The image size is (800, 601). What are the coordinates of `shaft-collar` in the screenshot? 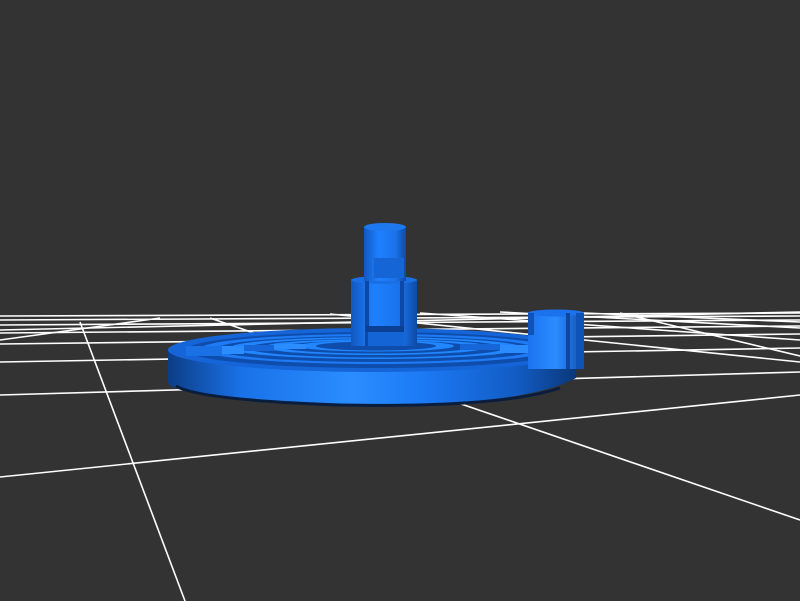 It's located at (384, 311).